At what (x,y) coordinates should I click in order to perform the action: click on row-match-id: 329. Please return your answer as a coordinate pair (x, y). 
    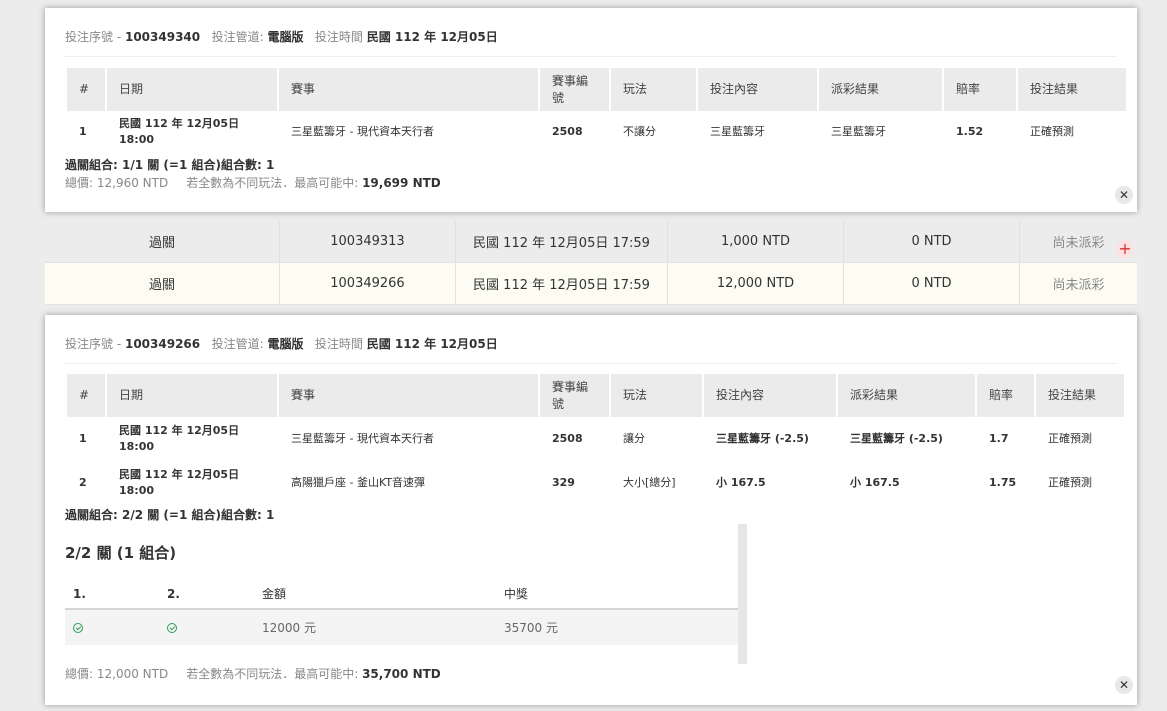
    Looking at the image, I should click on (563, 482).